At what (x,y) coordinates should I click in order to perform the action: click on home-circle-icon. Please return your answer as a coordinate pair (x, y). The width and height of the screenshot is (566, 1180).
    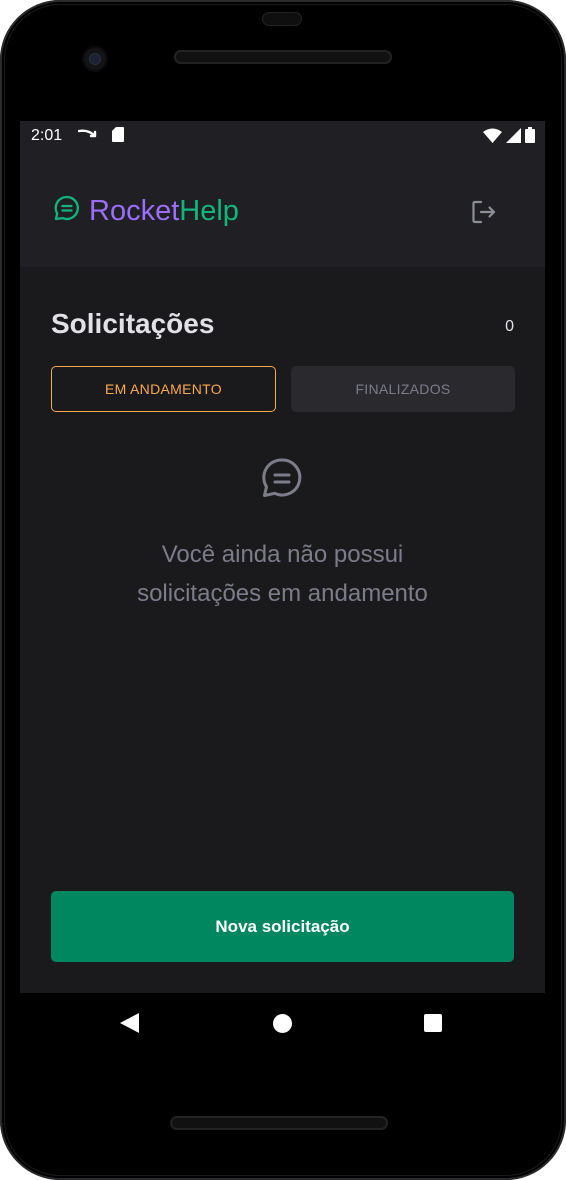
    Looking at the image, I should click on (282, 1023).